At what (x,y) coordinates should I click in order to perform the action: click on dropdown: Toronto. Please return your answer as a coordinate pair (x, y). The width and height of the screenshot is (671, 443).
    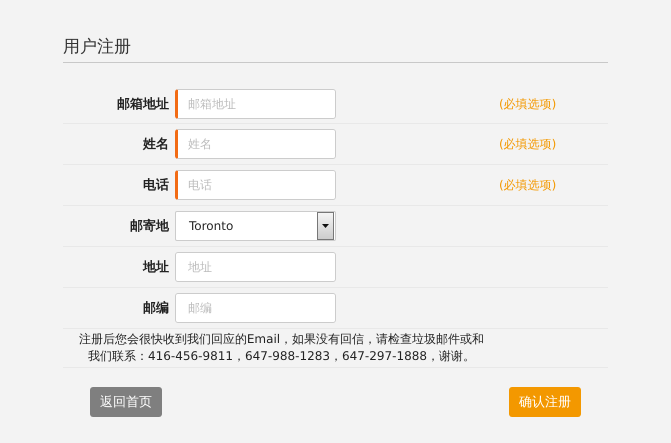
    Looking at the image, I should click on (255, 226).